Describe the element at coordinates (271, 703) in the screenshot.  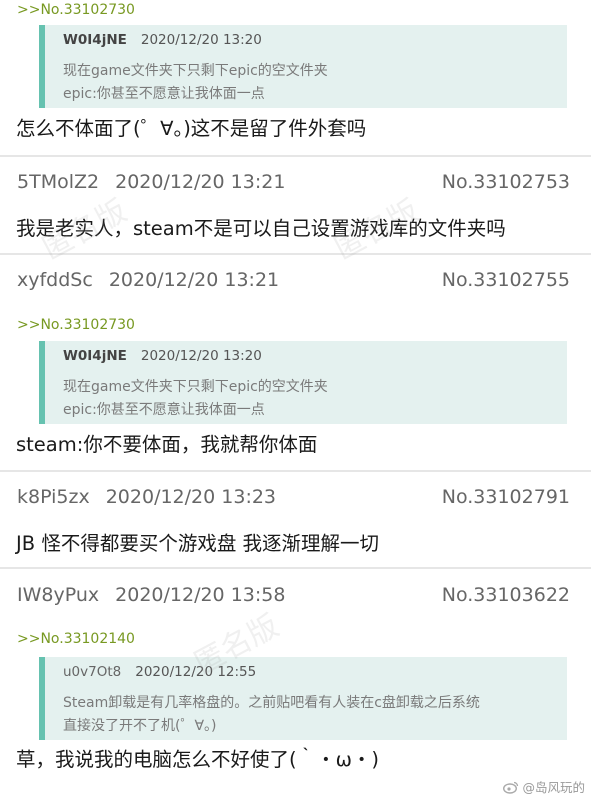
I see `quote-line: Steam卸载是有几率格盘的。之前贴吧看有人装在c盘卸载之后系统` at that location.